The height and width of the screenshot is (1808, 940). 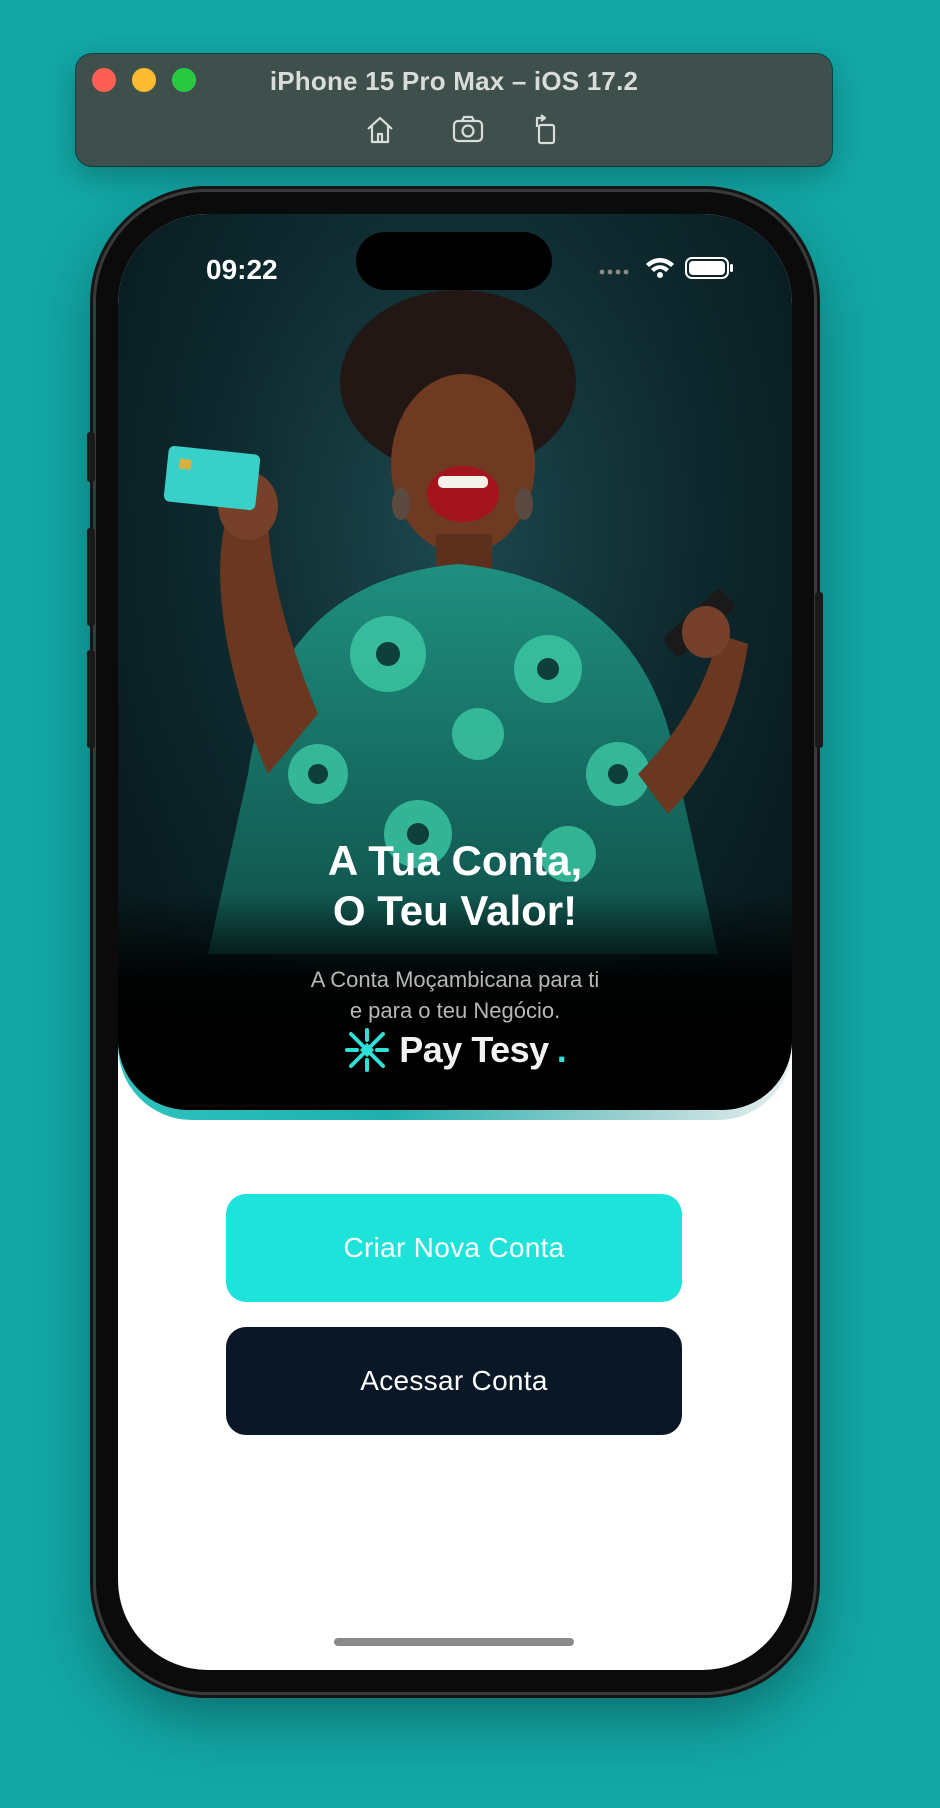 What do you see at coordinates (614, 272) in the screenshot?
I see `cellular-signal-icon` at bounding box center [614, 272].